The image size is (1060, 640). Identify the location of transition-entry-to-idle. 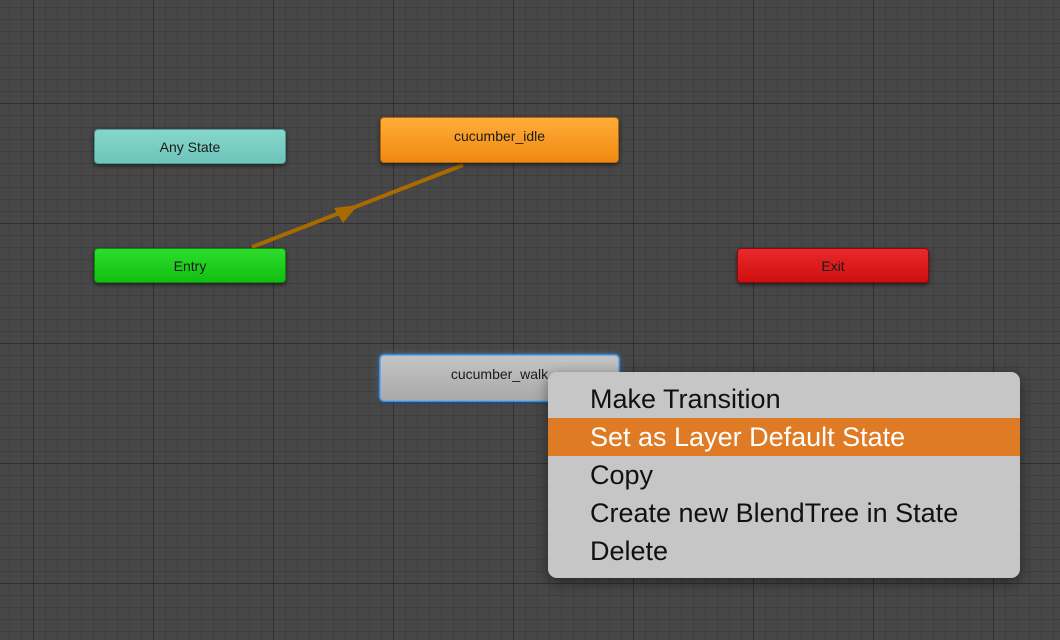
(357, 206).